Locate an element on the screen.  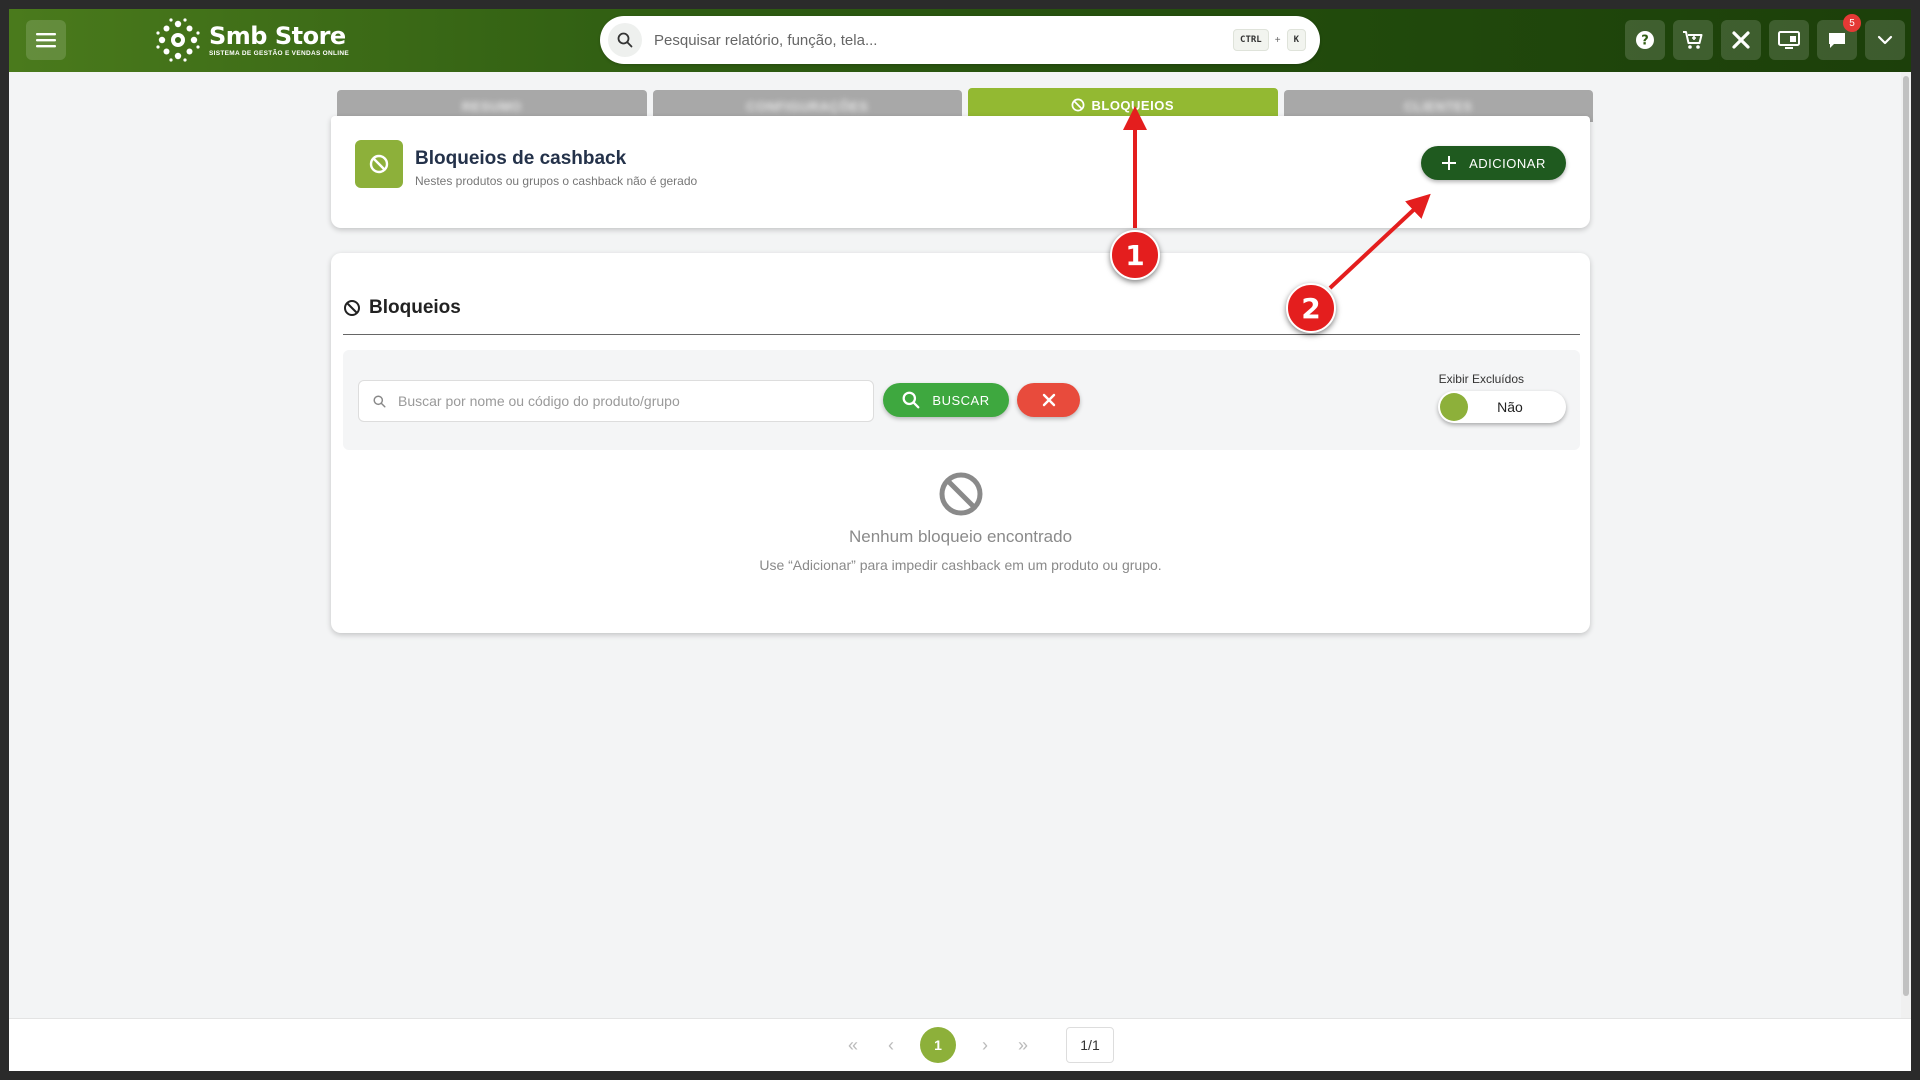
block-search-field is located at coordinates (616, 401).